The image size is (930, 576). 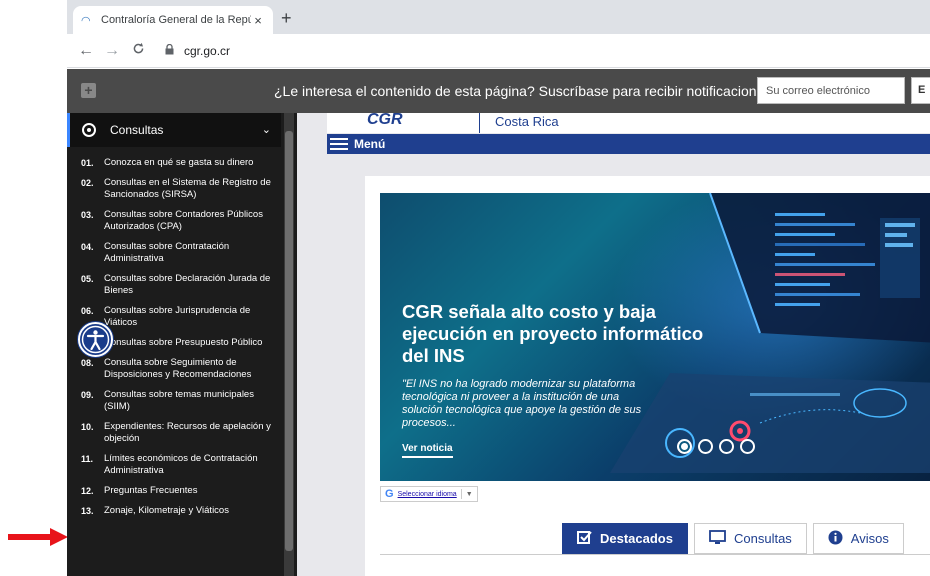 I want to click on sidebar-item-number: 05., so click(x=87, y=279).